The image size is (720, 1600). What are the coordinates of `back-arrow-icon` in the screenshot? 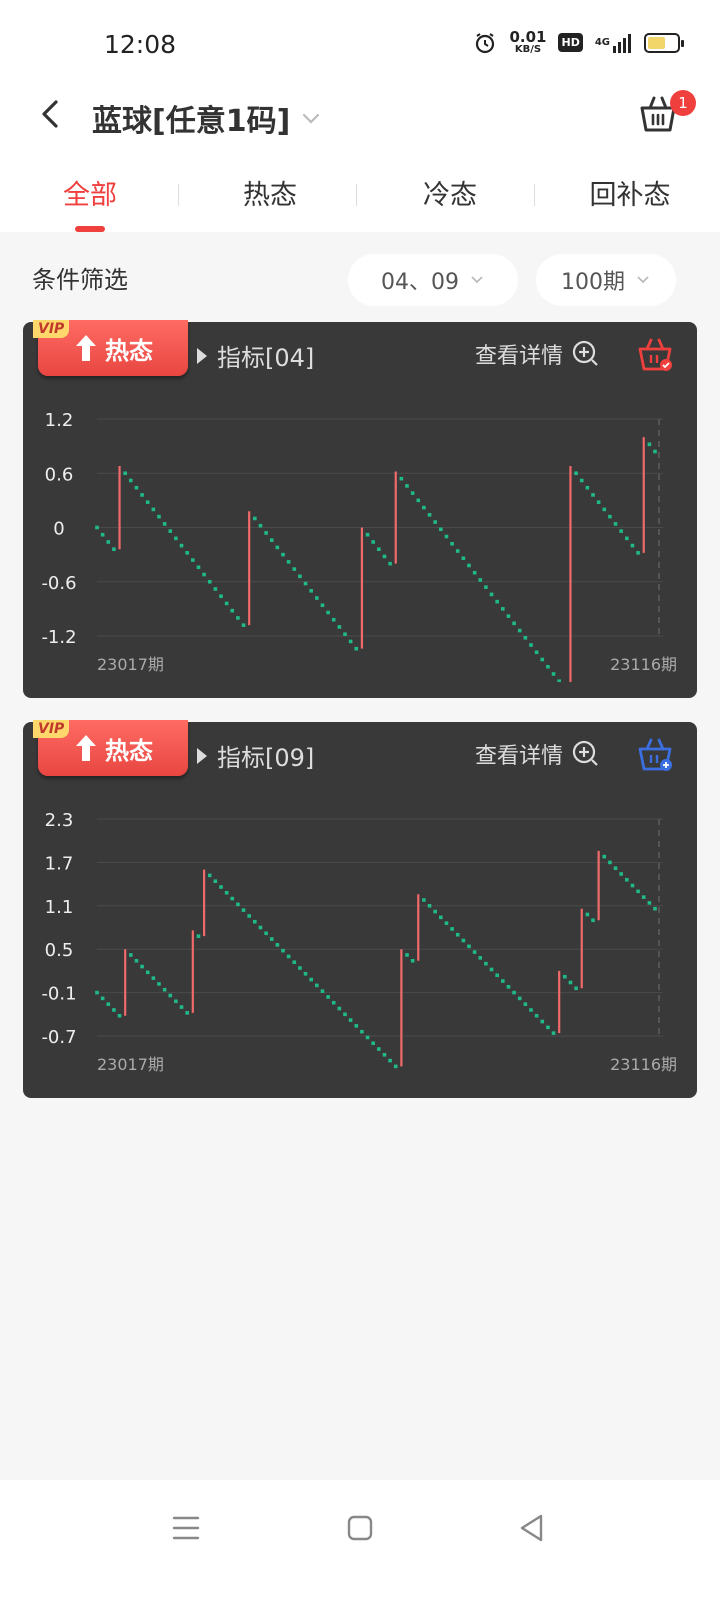 It's located at (52, 114).